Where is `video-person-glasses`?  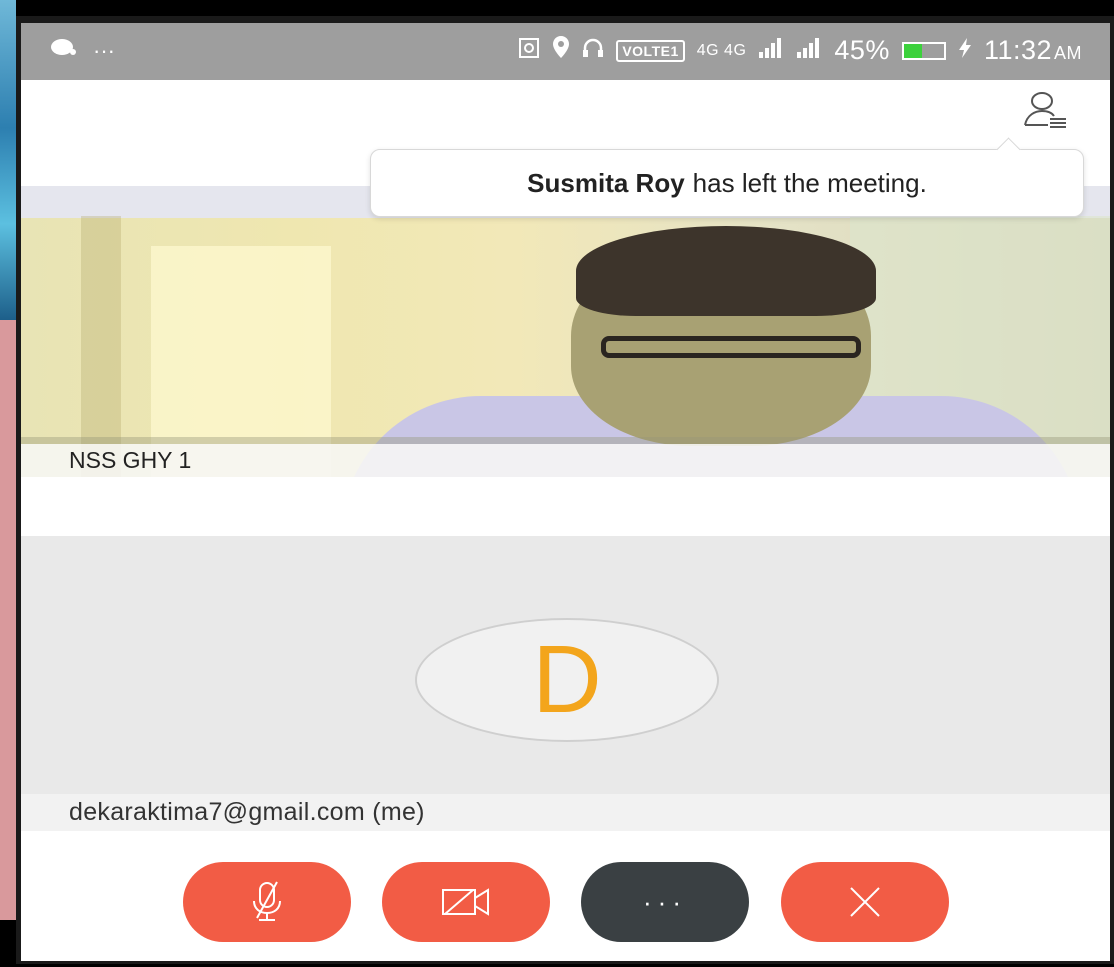 video-person-glasses is located at coordinates (731, 347).